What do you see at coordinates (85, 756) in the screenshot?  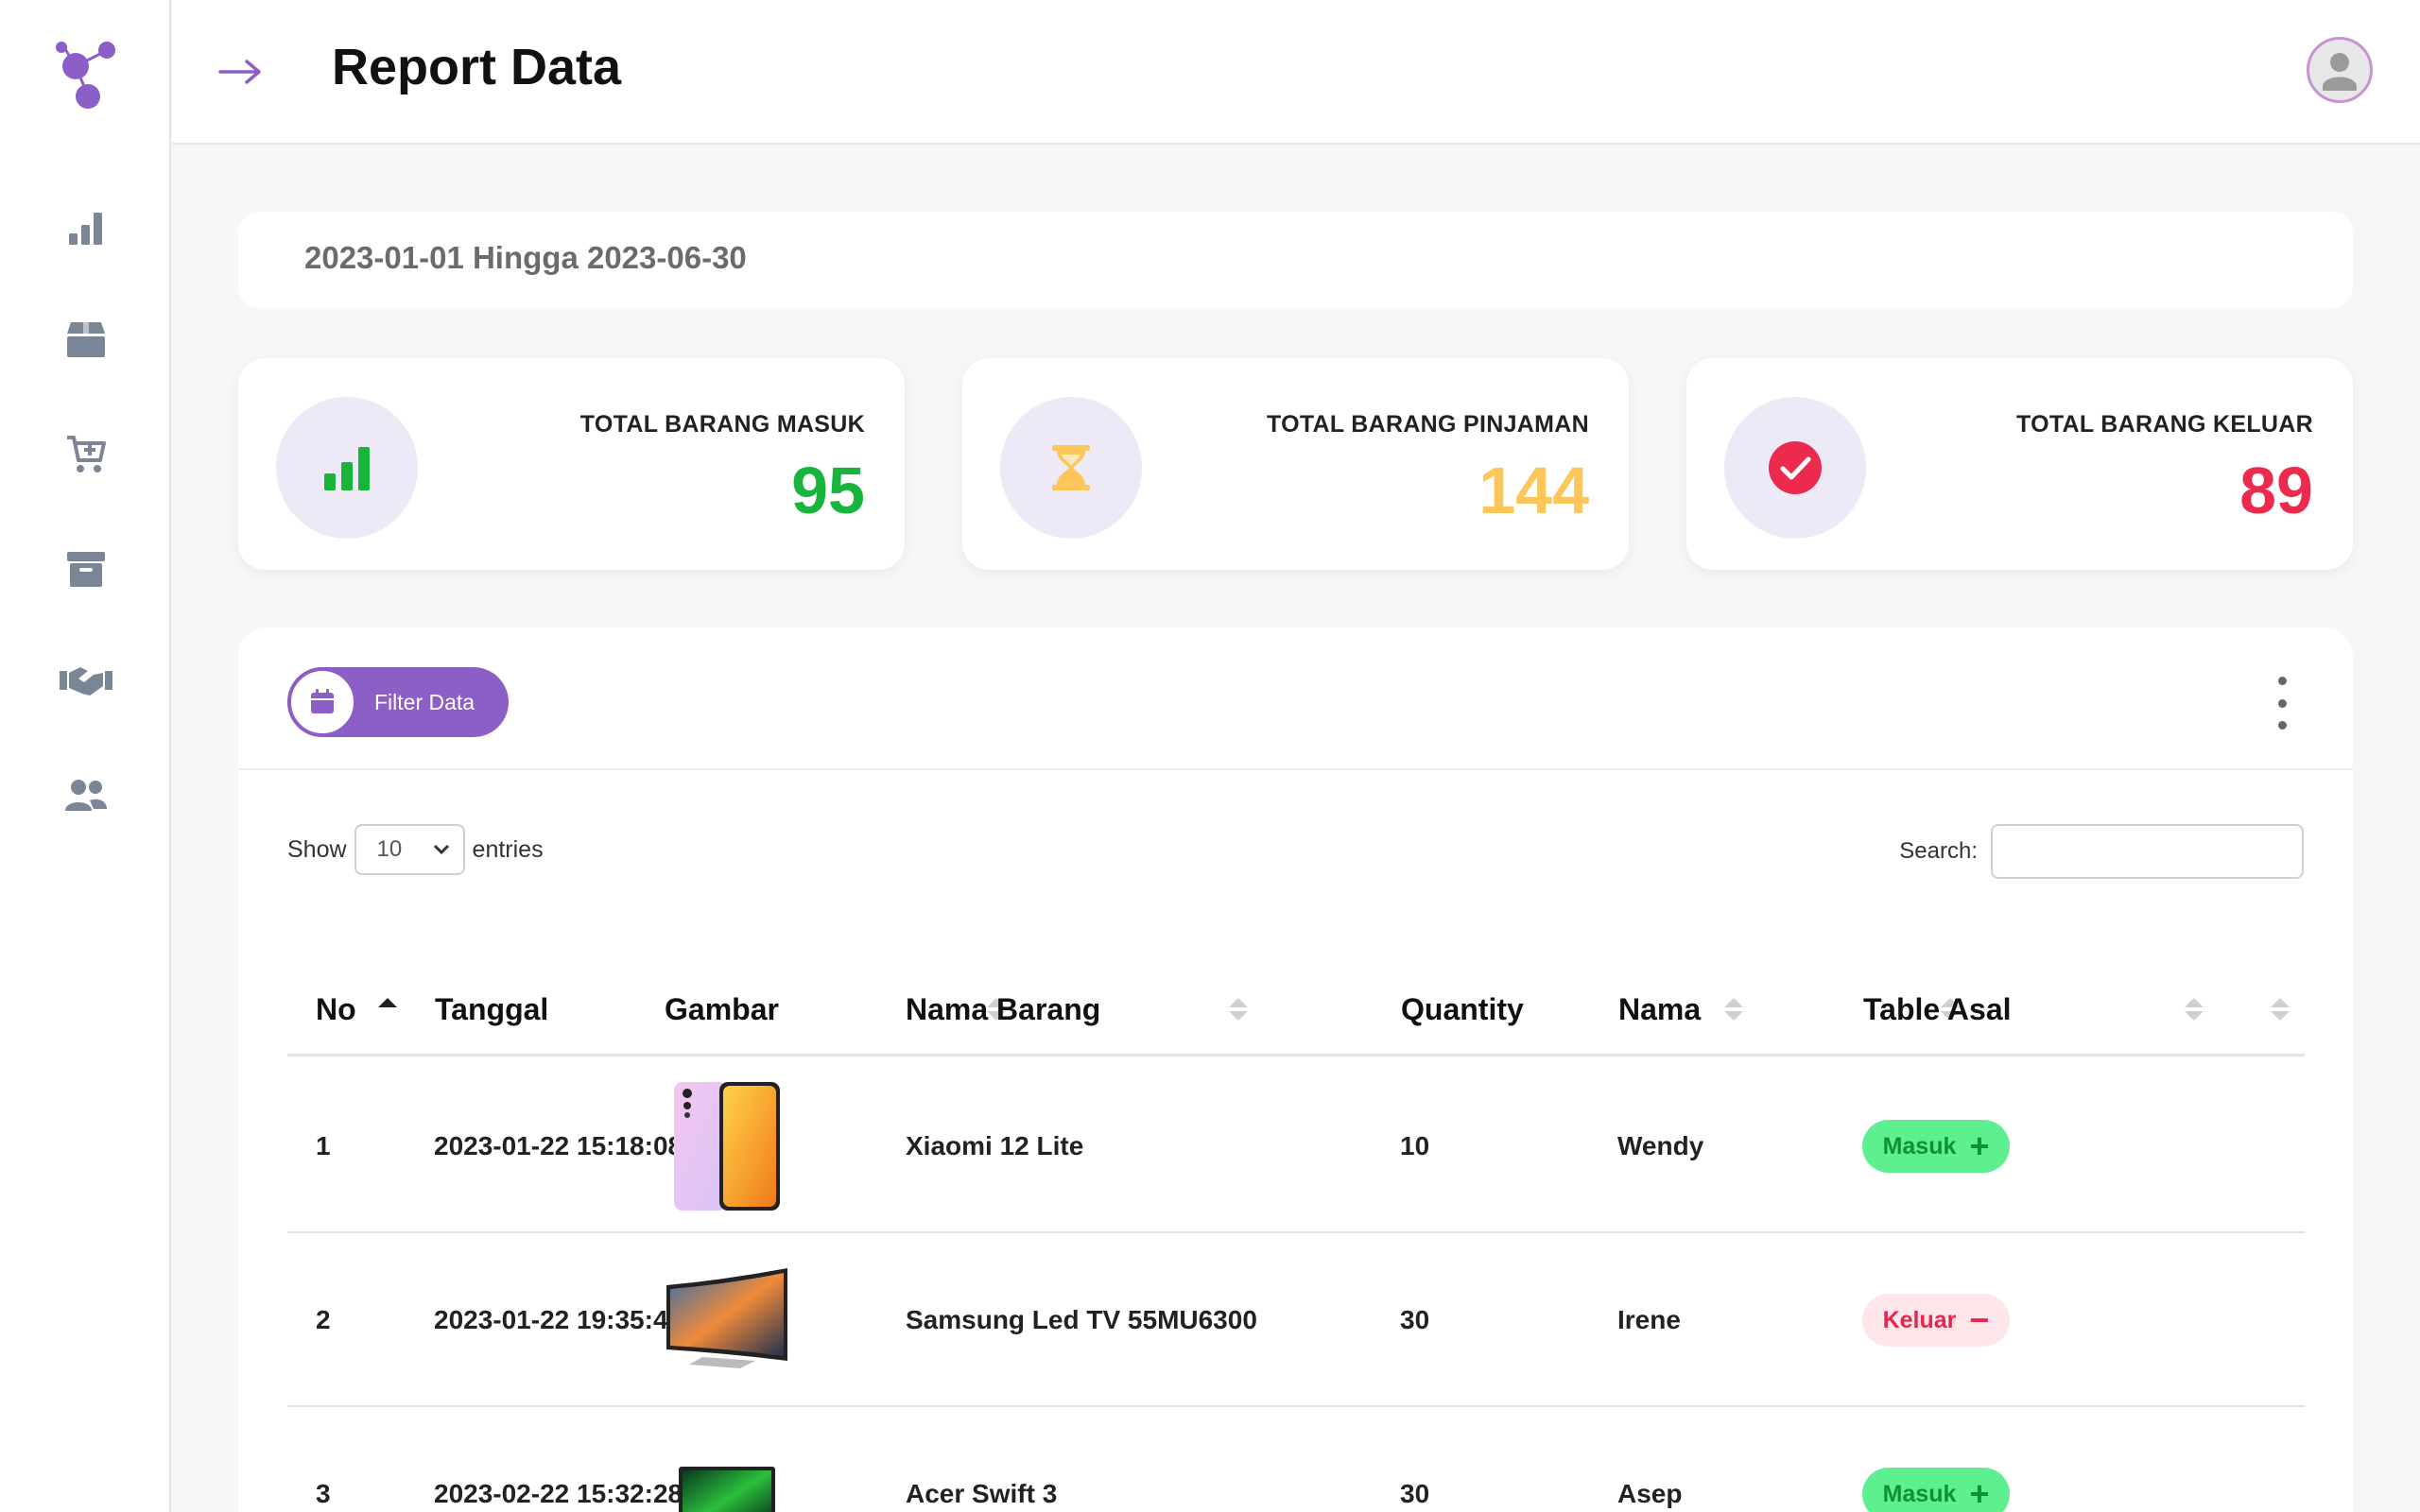 I see `sidebar` at bounding box center [85, 756].